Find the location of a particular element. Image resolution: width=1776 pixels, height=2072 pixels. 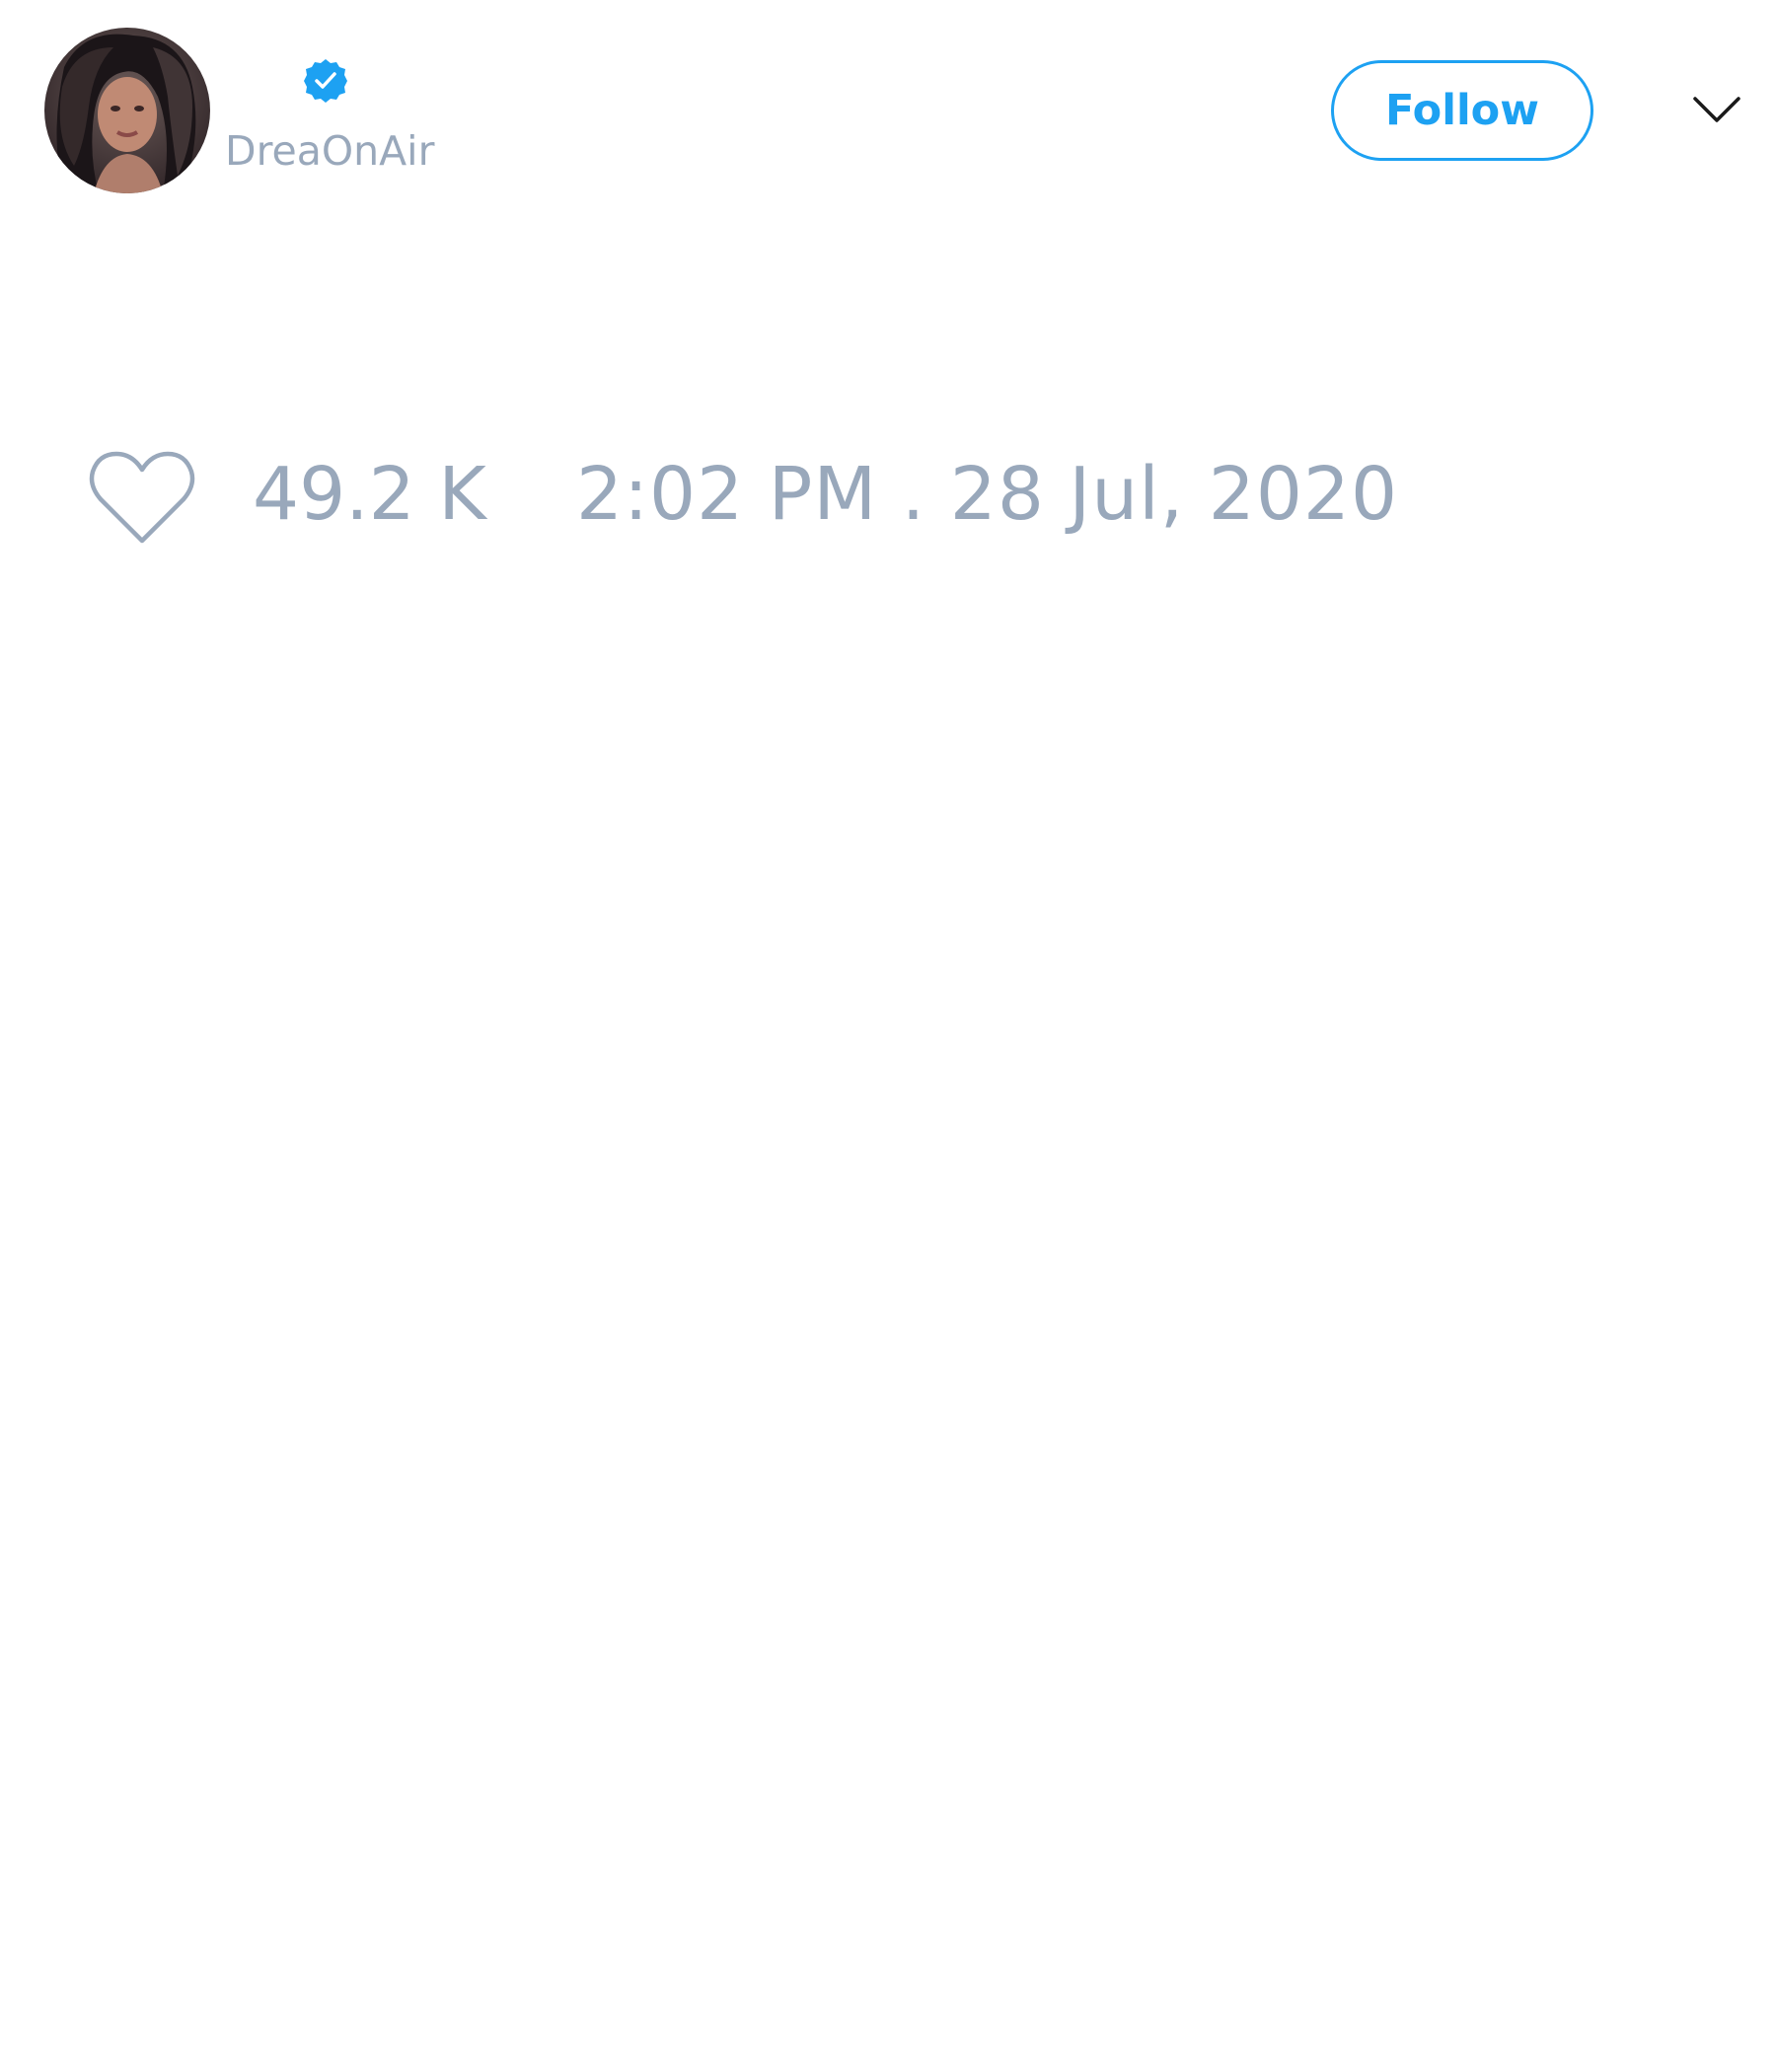

avatar is located at coordinates (127, 111).